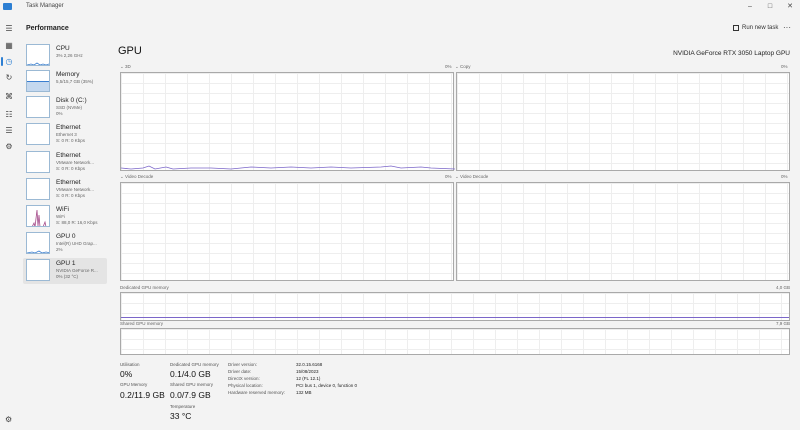 This screenshot has width=800, height=430. Describe the element at coordinates (790, 6) in the screenshot. I see `close-button: ✕` at that location.